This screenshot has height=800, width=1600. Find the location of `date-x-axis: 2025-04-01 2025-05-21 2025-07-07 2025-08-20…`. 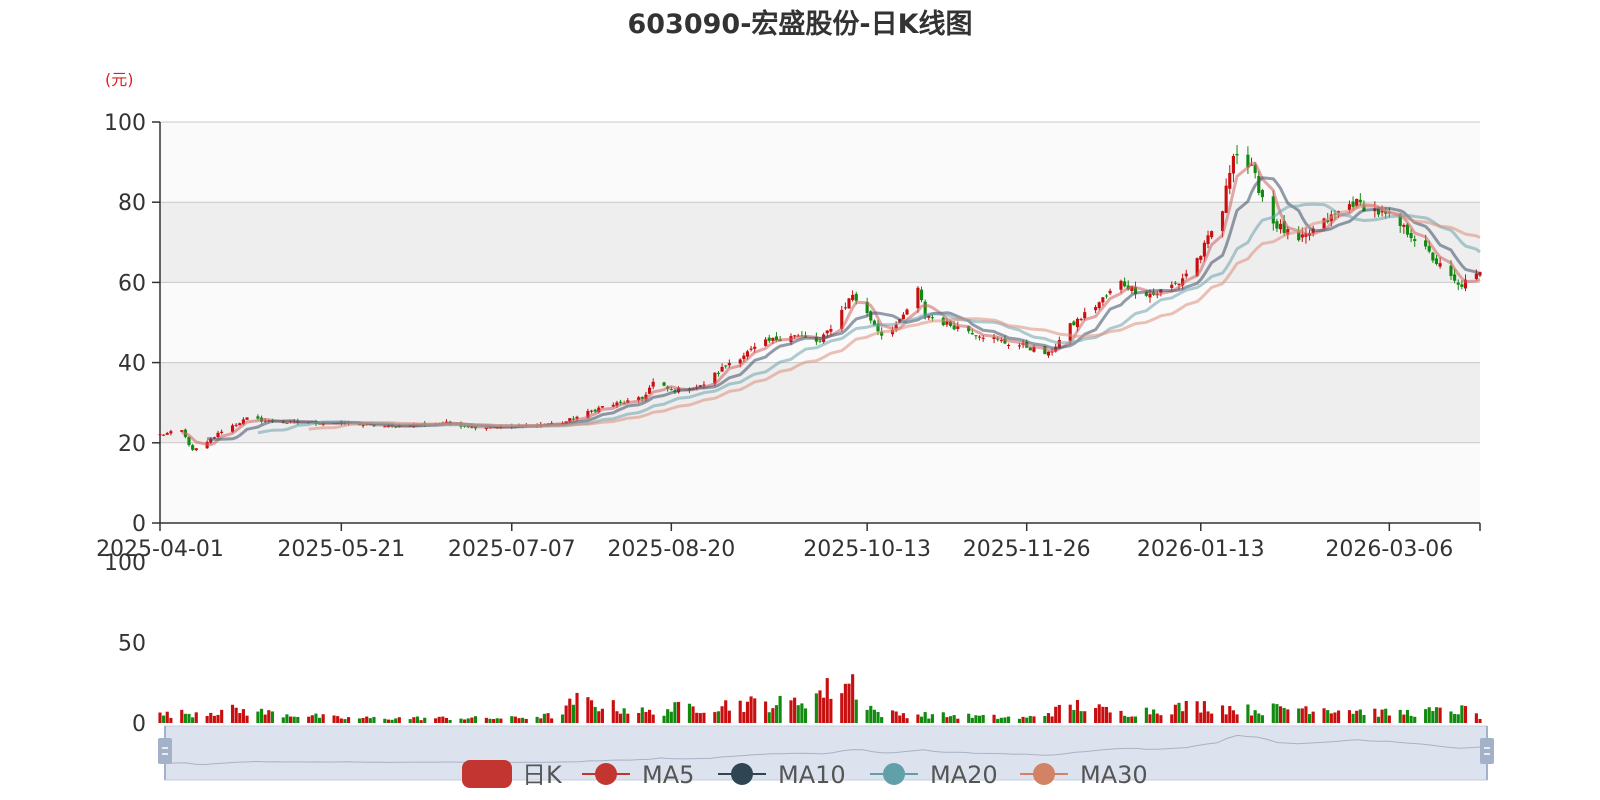

date-x-axis: 2025-04-01 2025-05-21 2025-07-07 2025-08-20… is located at coordinates (788, 542).